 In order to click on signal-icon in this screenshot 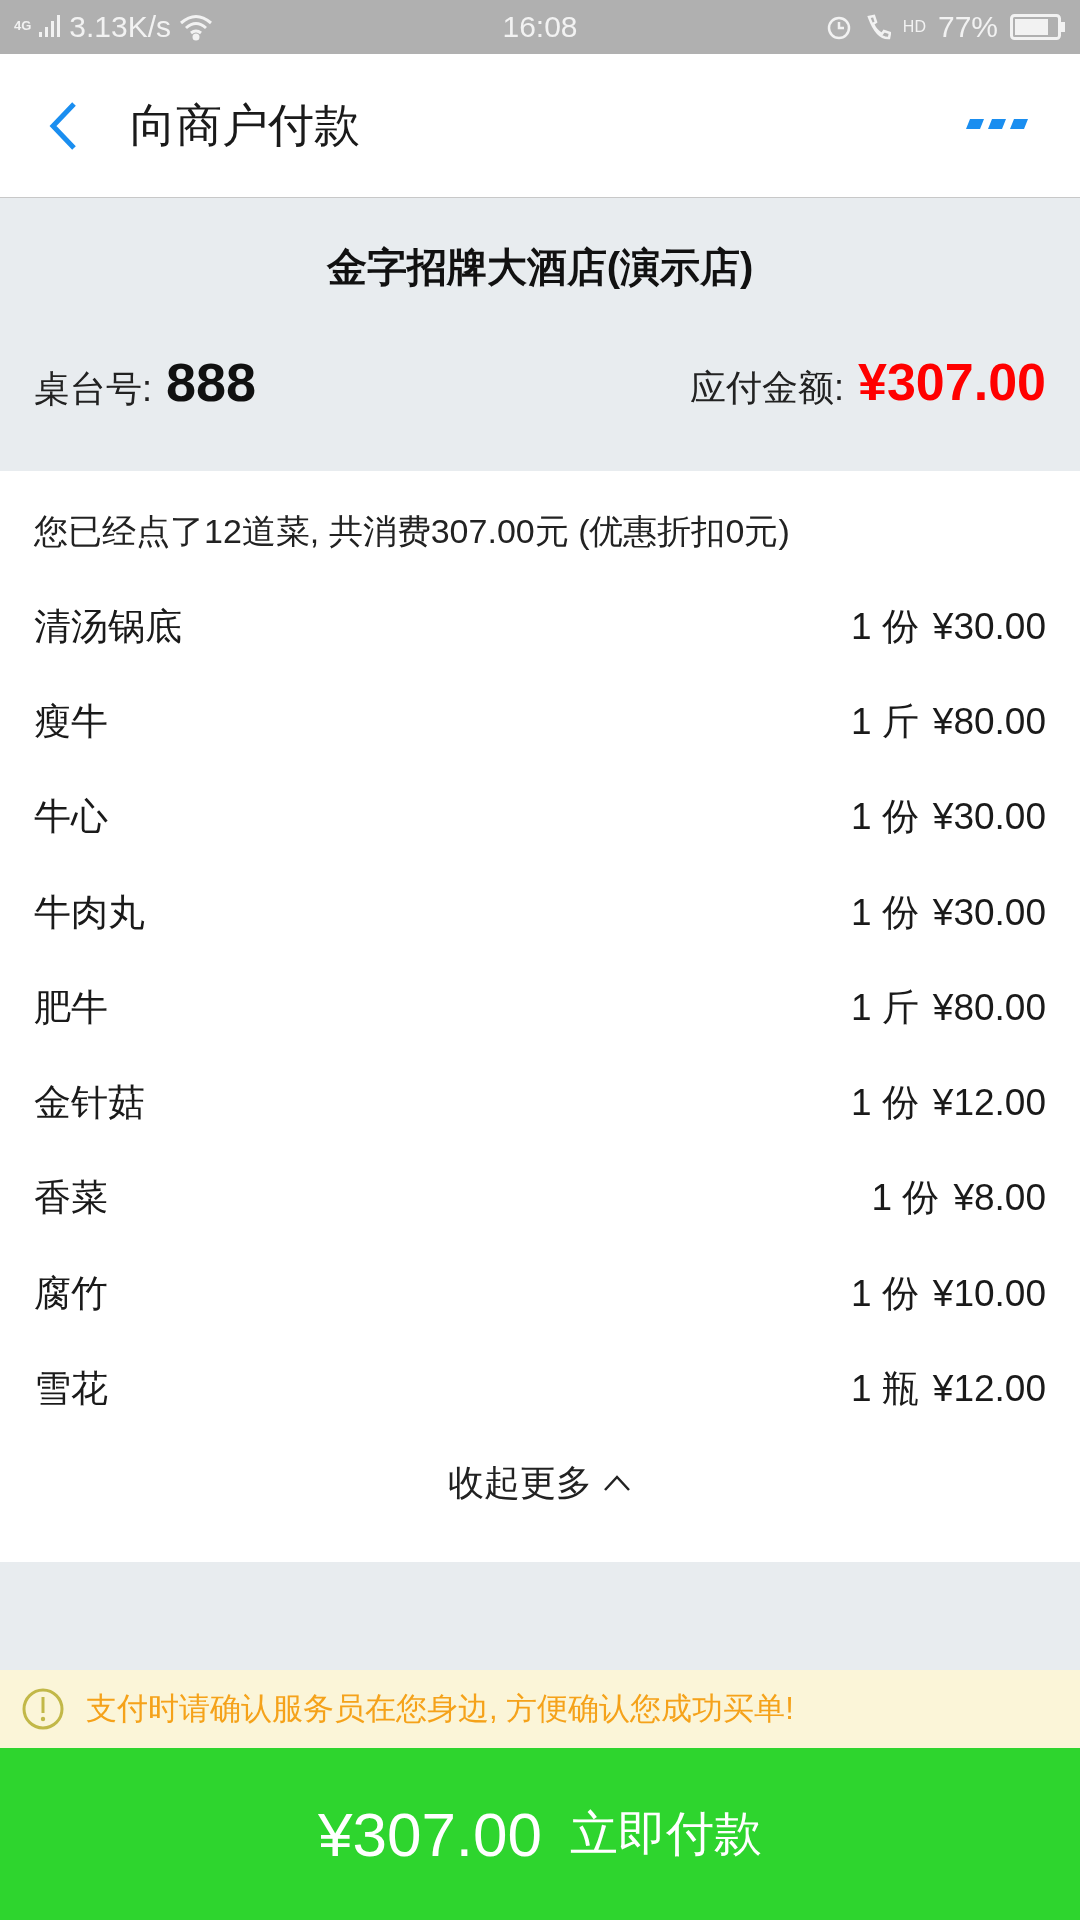, I will do `click(50, 27)`.